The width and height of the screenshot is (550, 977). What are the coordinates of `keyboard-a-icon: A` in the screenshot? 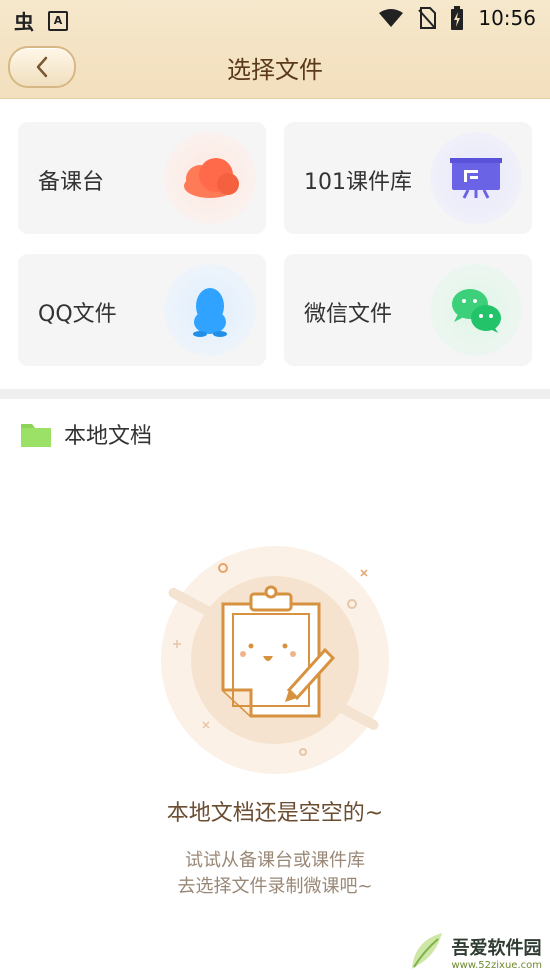 It's located at (58, 20).